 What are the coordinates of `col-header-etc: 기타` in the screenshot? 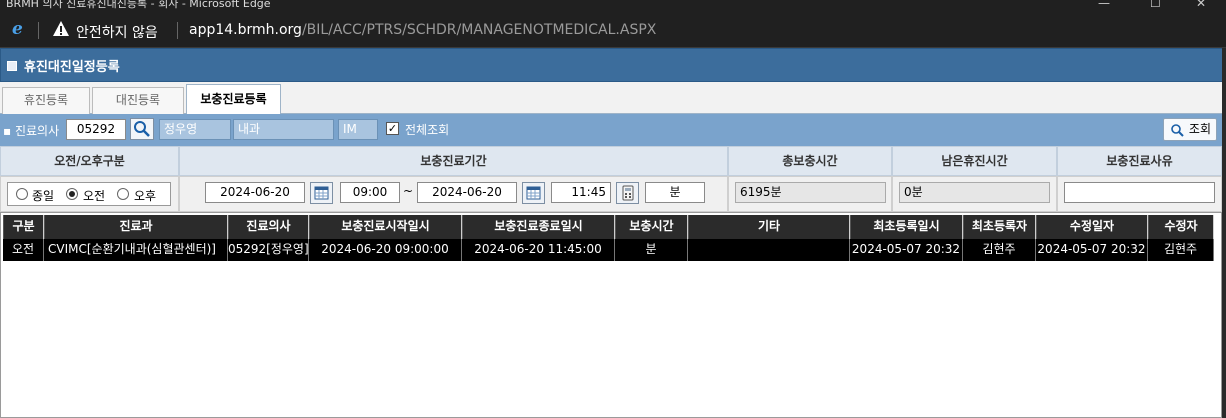 It's located at (769, 227).